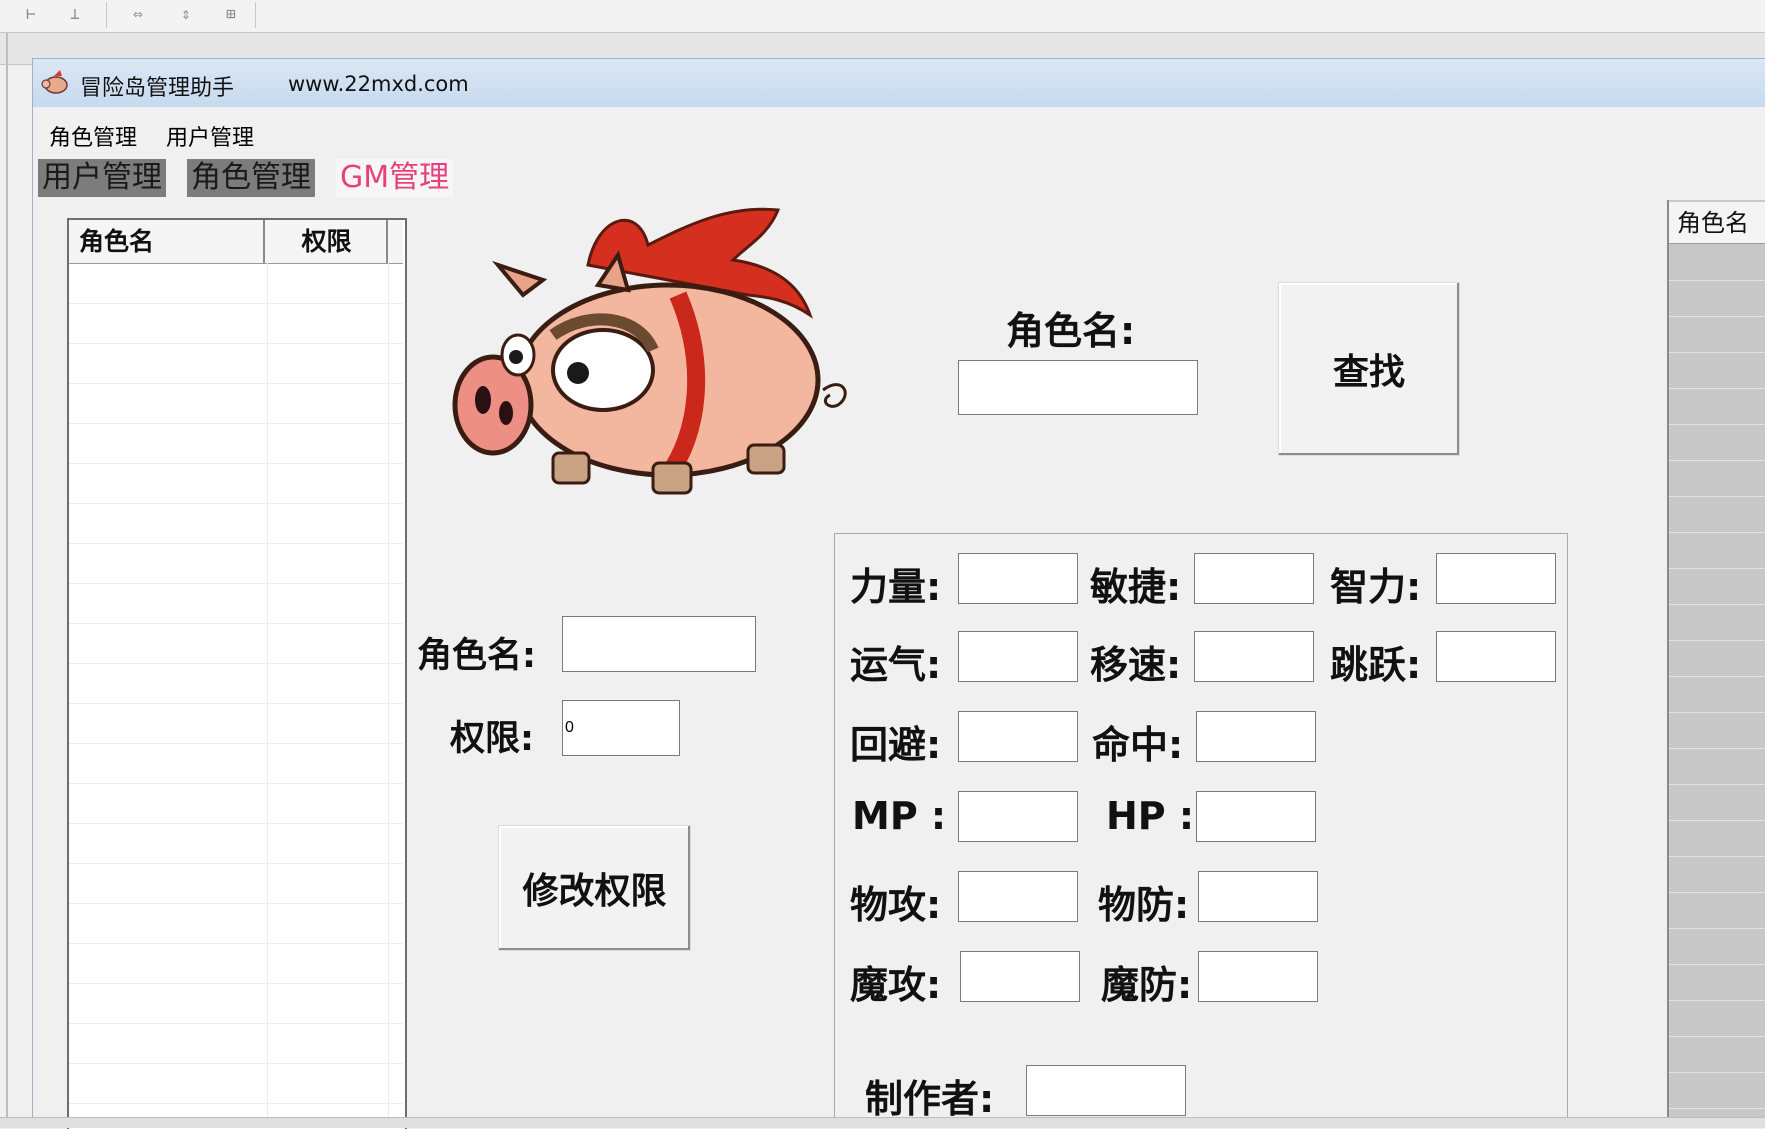  Describe the element at coordinates (1369, 369) in the screenshot. I see `search-button: 查找` at that location.